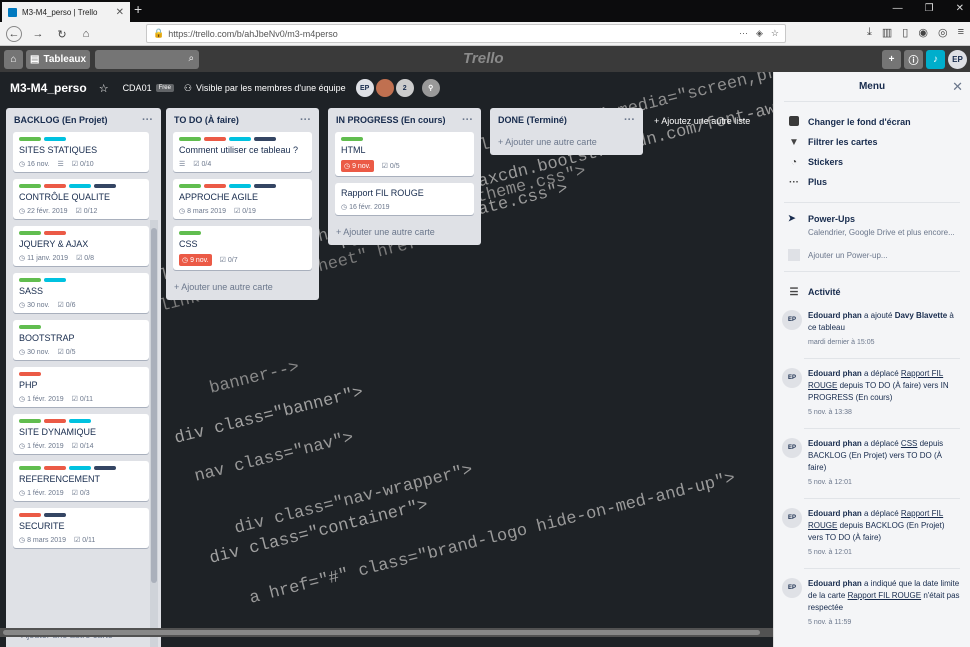 This screenshot has width=970, height=647. I want to click on new-tab-button: +, so click(138, 9).